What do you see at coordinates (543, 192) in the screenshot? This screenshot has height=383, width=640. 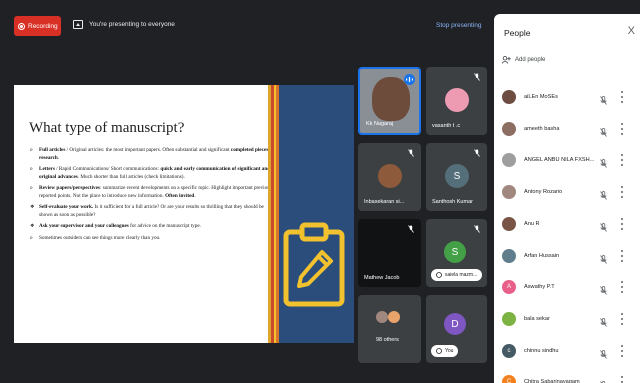 I see `participant-name: Antony Rozario` at bounding box center [543, 192].